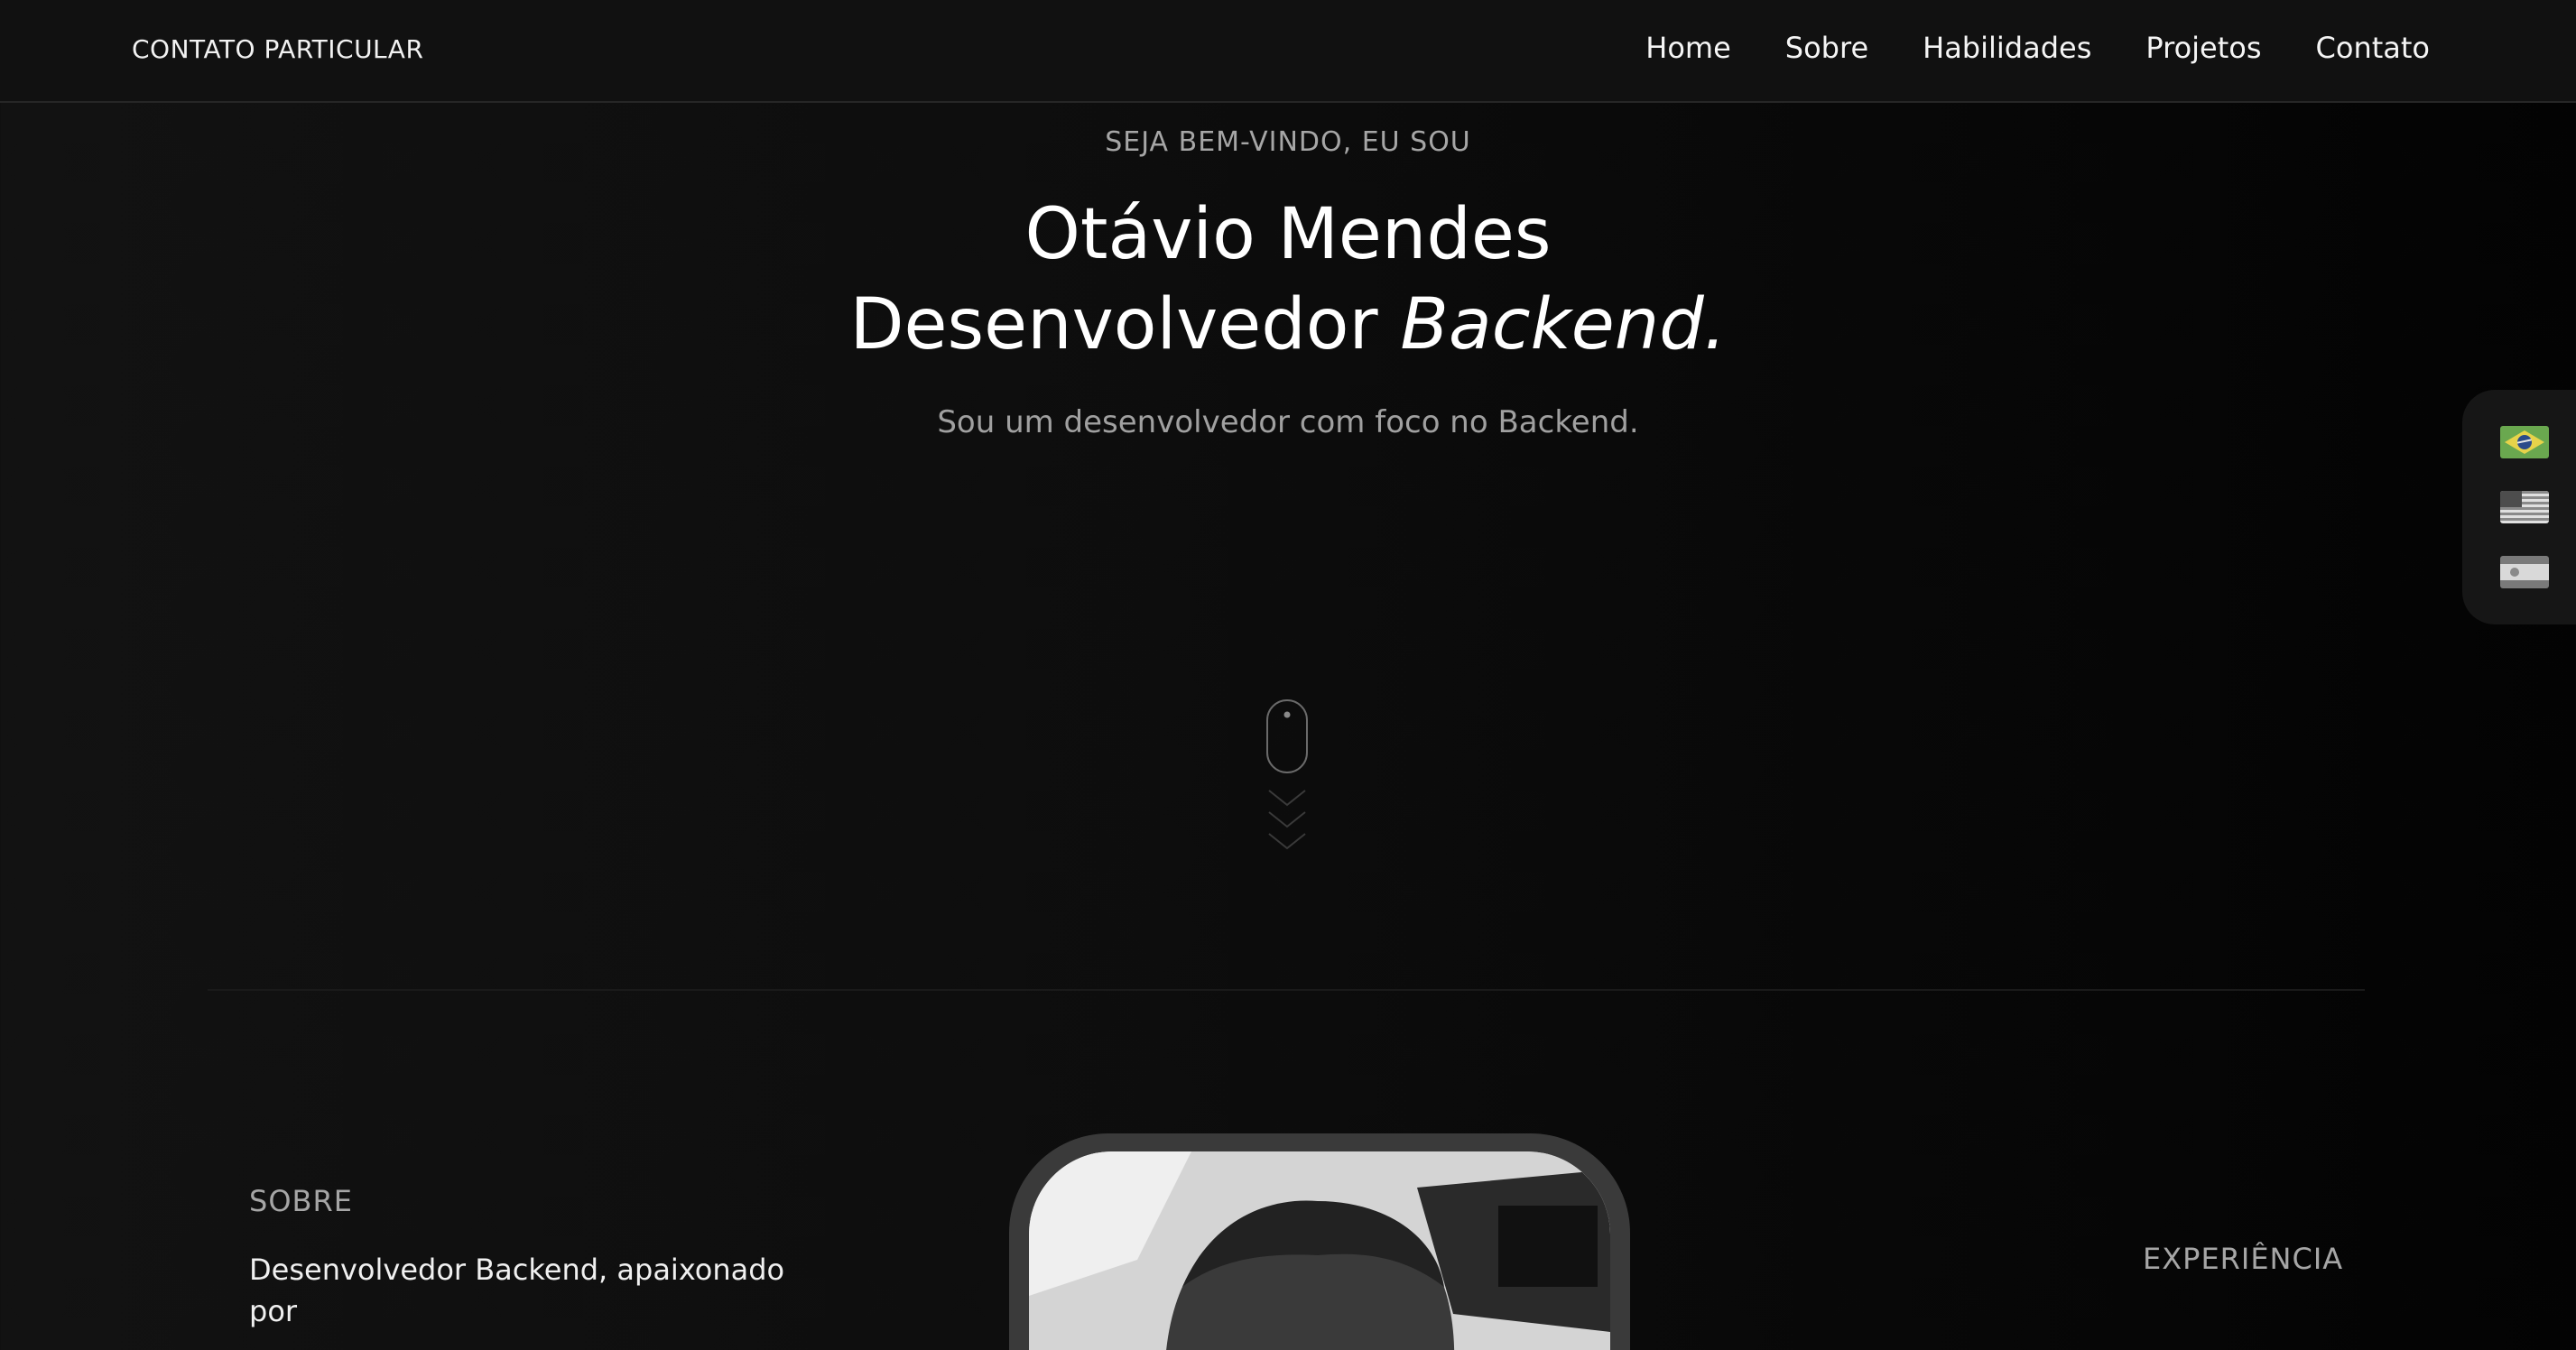 The height and width of the screenshot is (1350, 2576). I want to click on experience-section-label: EXPERIÊNCIA, so click(2243, 1259).